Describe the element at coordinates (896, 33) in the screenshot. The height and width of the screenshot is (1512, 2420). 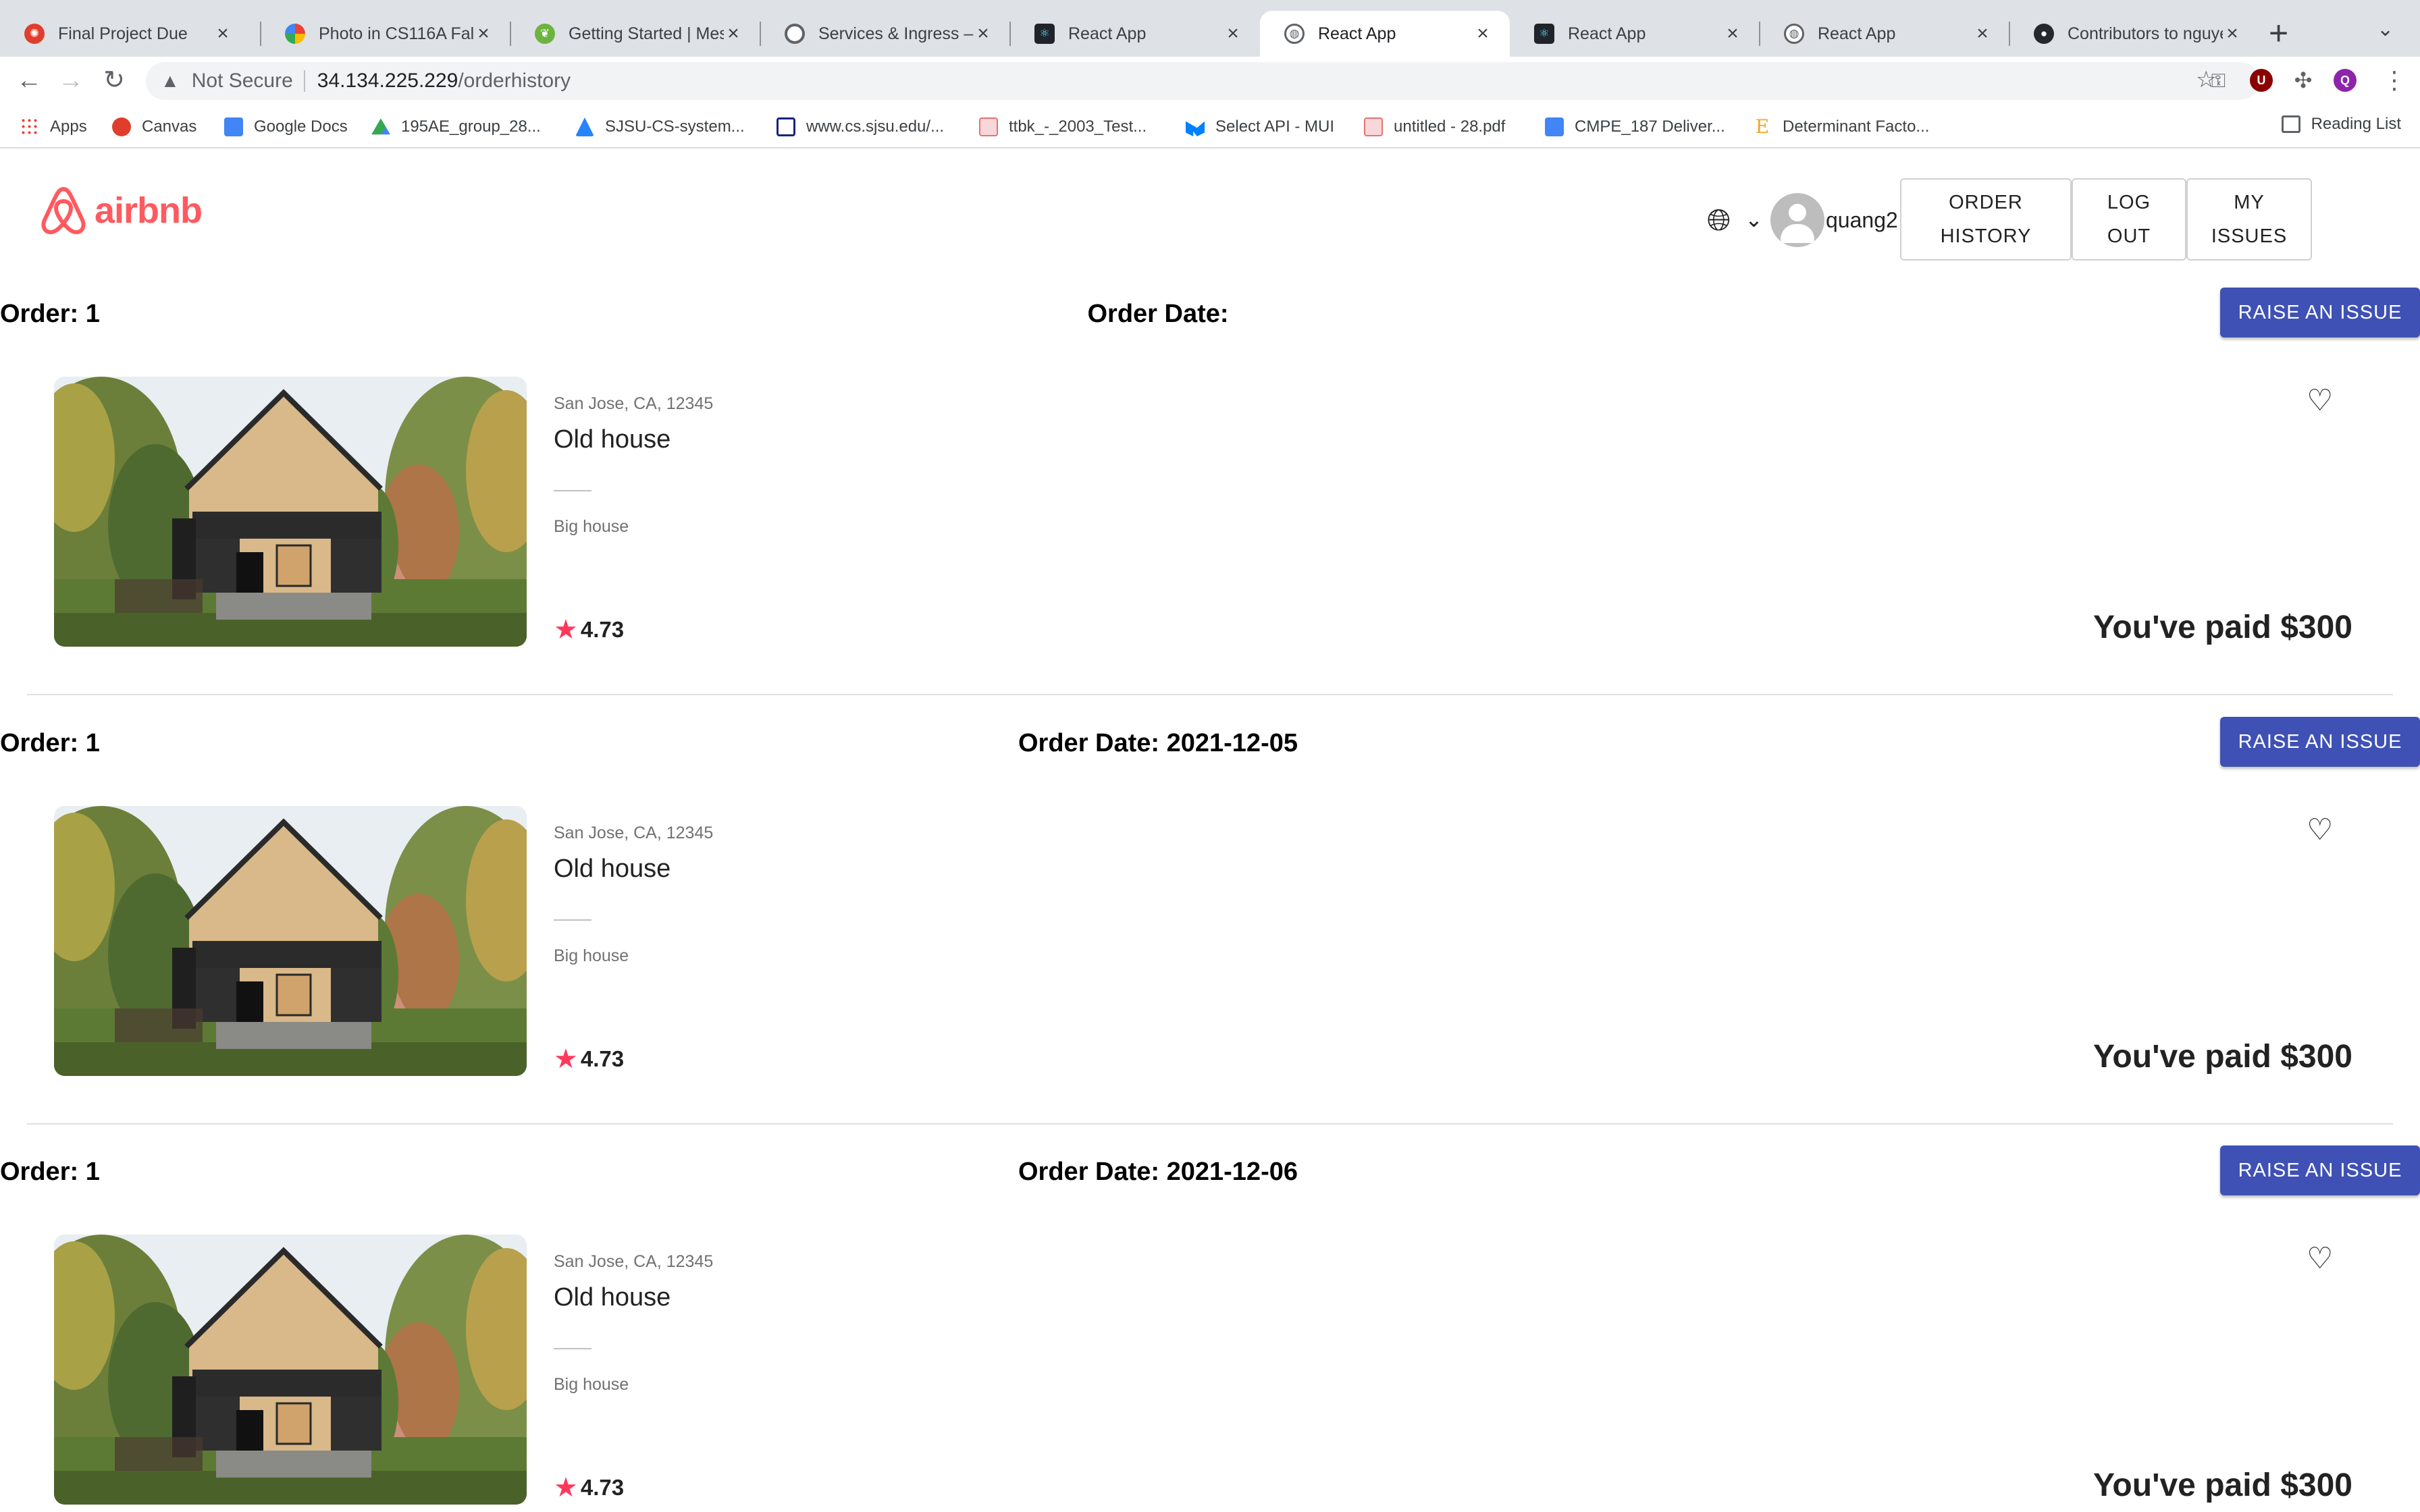
I see `tab-title: Services & Ingress –` at that location.